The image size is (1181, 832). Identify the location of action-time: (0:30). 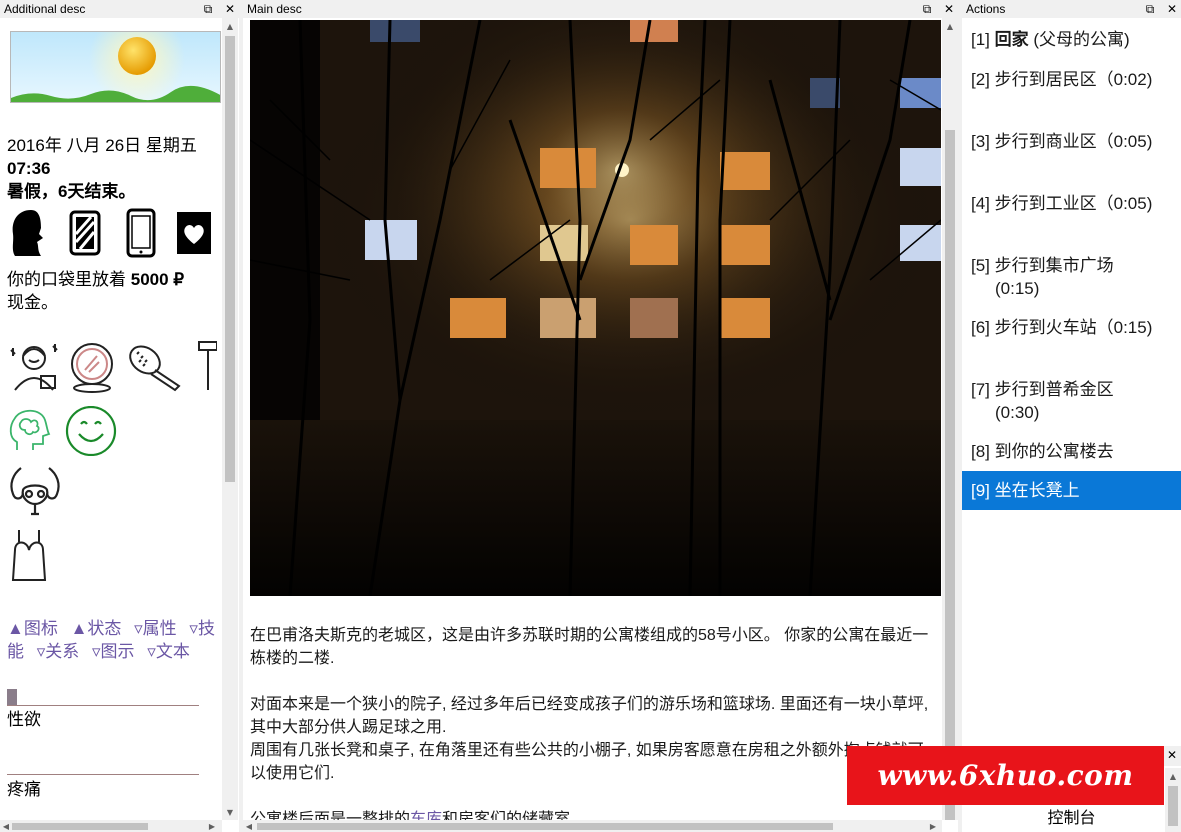
(1017, 412).